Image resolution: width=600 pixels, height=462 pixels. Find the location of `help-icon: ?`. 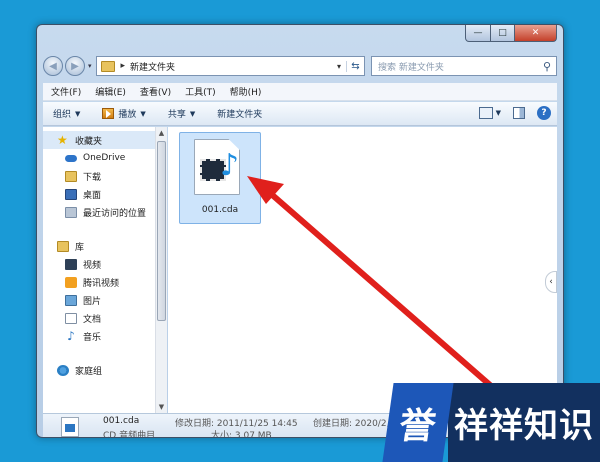

help-icon: ? is located at coordinates (544, 113).